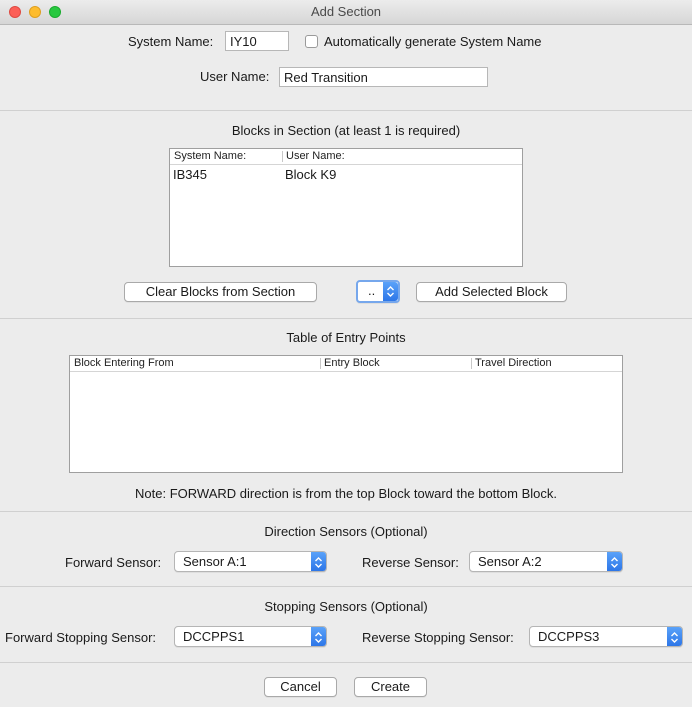 The image size is (692, 707). Describe the element at coordinates (346, 337) in the screenshot. I see `entry-points-heading: Table of Entry Points` at that location.